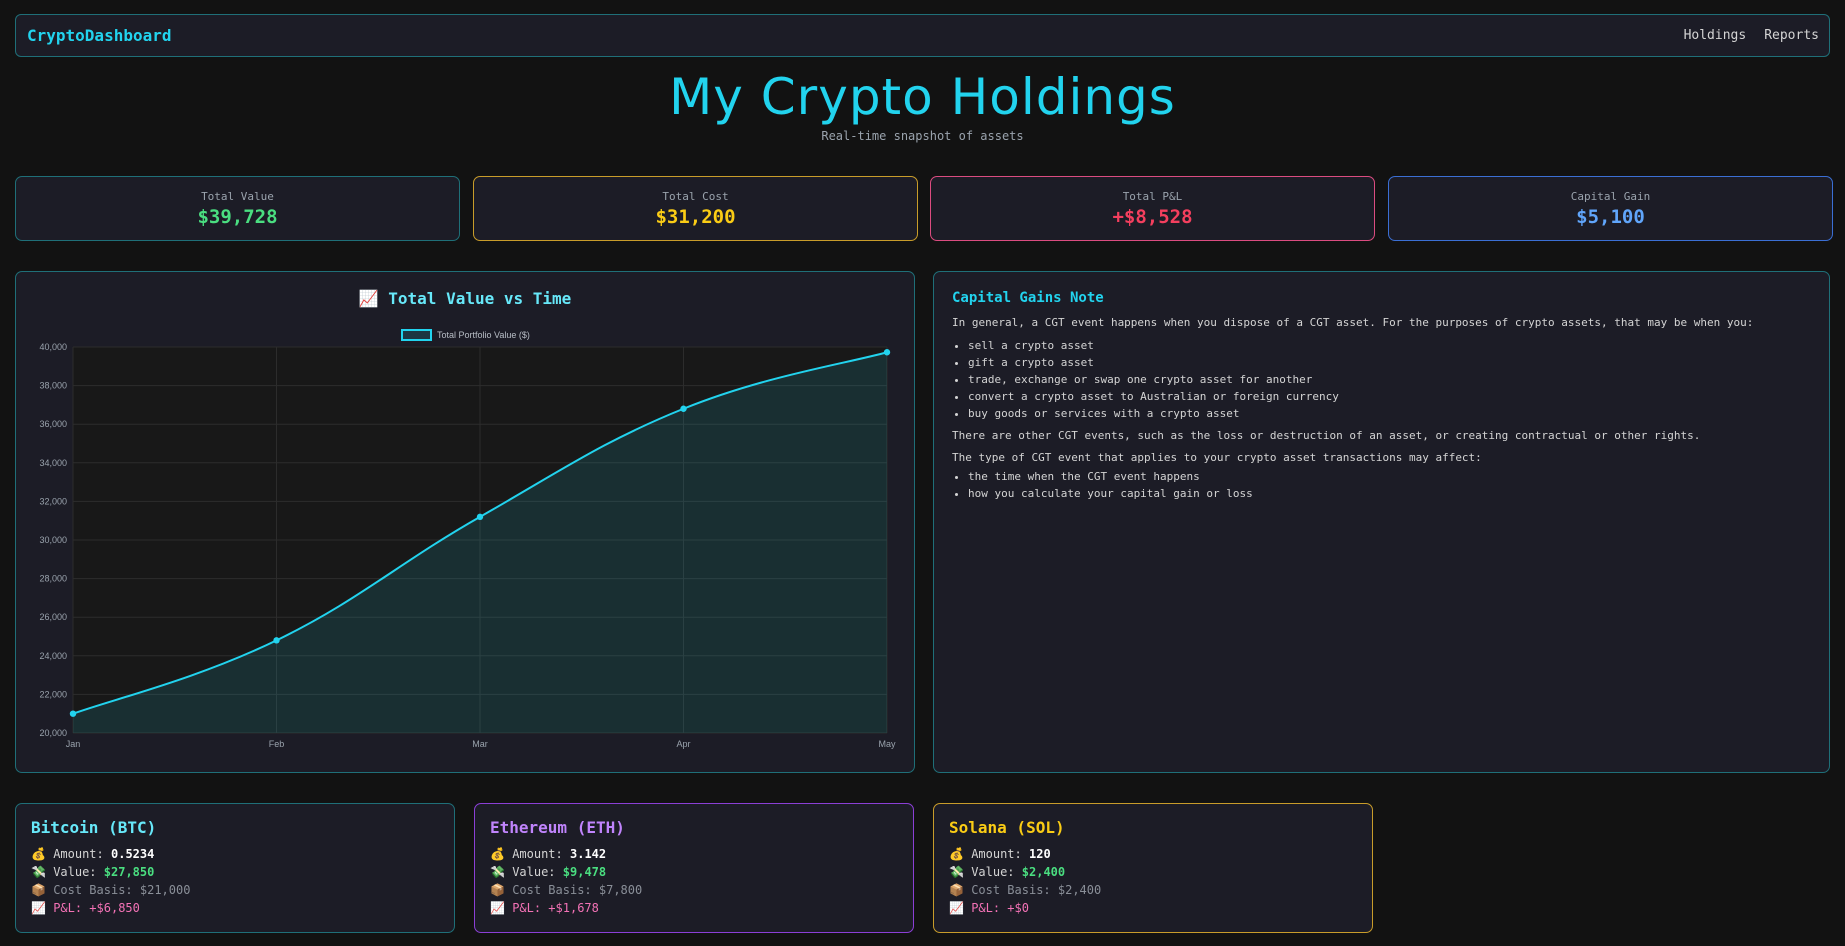  I want to click on y-tick-label: 38,000, so click(53, 386).